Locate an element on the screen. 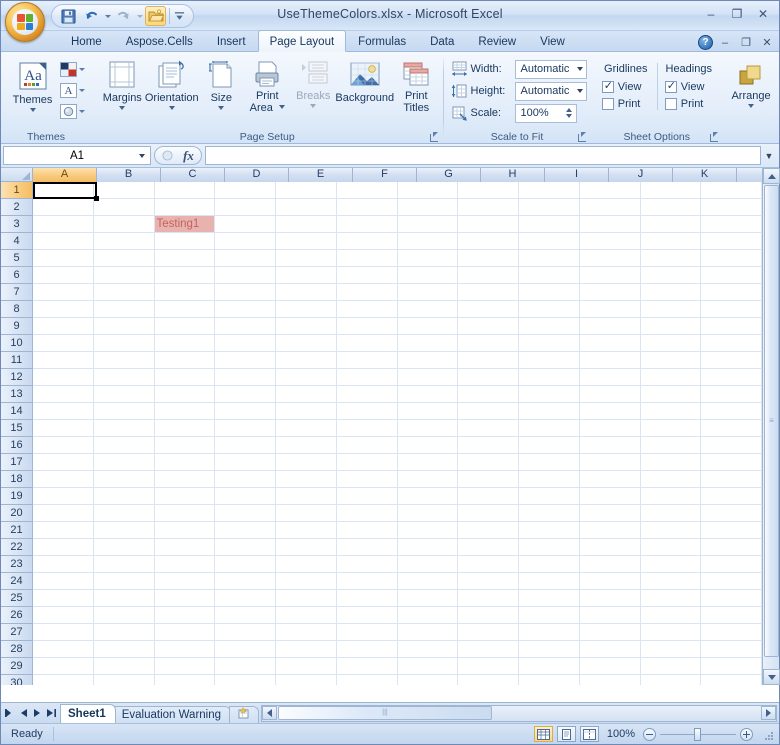 This screenshot has width=780, height=745. row-header-20: 20 is located at coordinates (16, 513).